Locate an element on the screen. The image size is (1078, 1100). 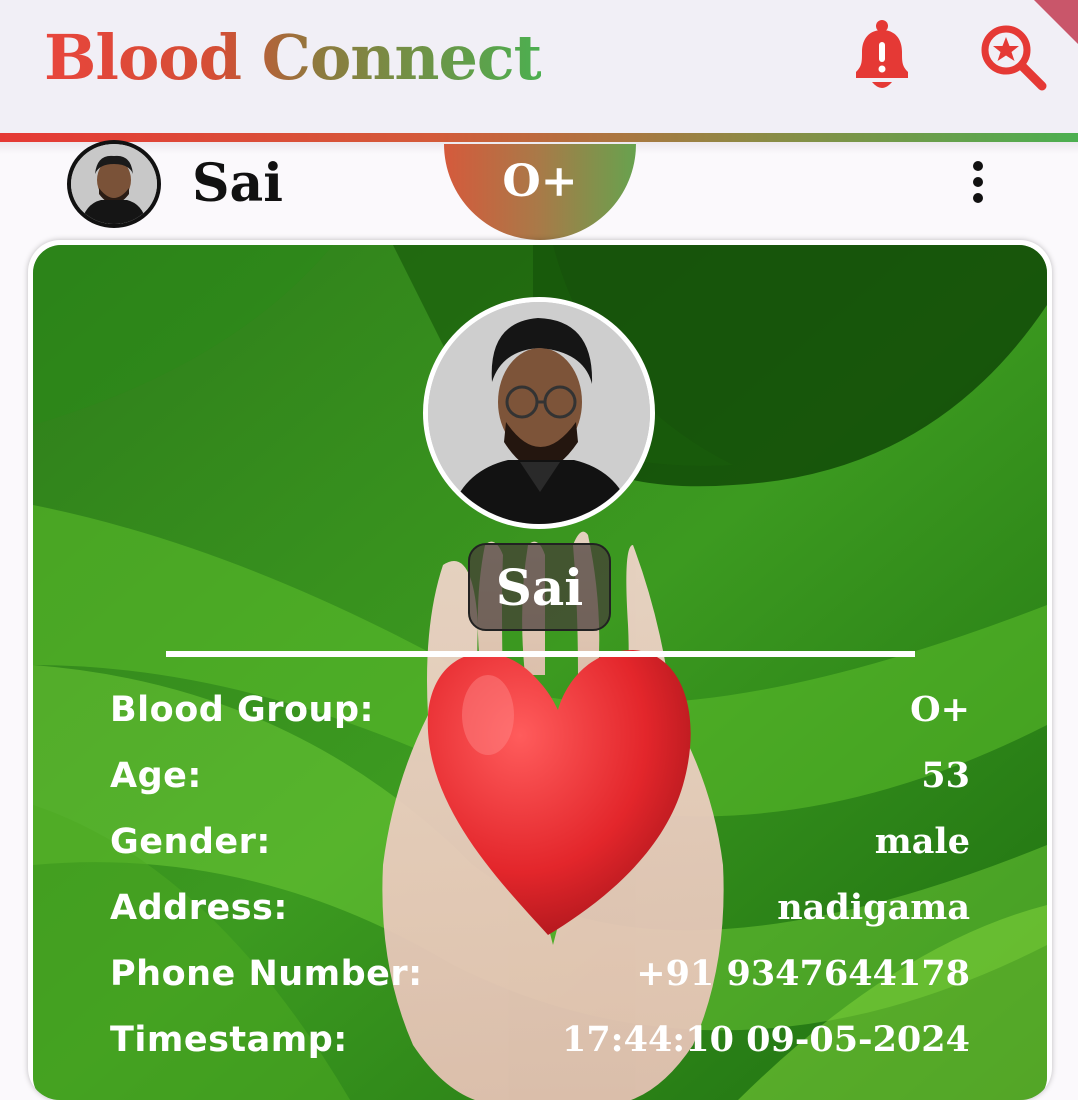
detail-label: Blood Group: is located at coordinates (242, 710).